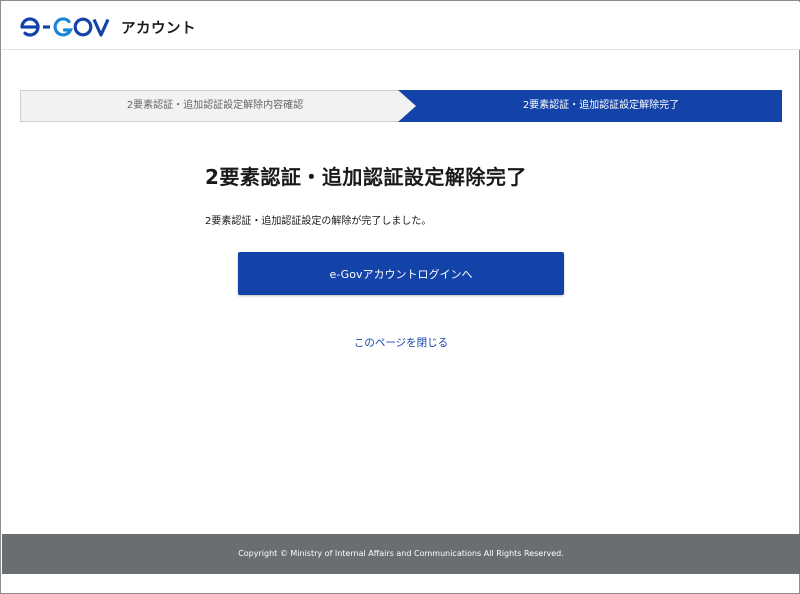  I want to click on e-gov-logo: アカウント, so click(108, 27).